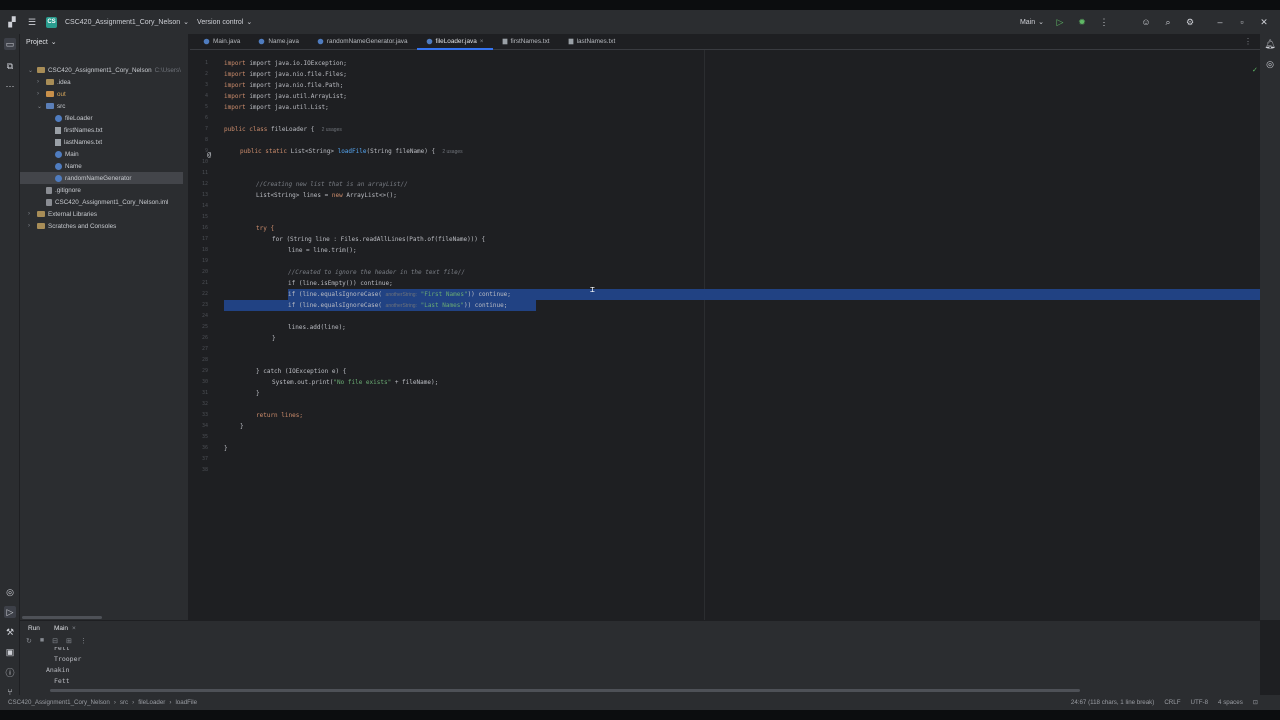 The image size is (1280, 720). I want to click on line-number: 28, so click(204, 360).